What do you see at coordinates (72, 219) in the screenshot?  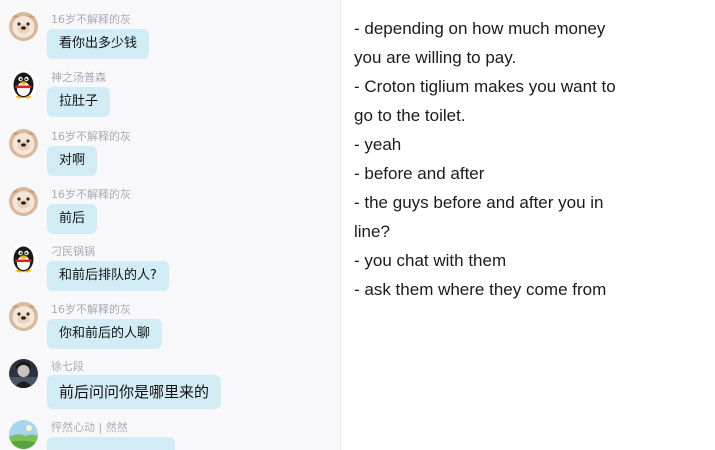 I see `message-bubble: 前后` at bounding box center [72, 219].